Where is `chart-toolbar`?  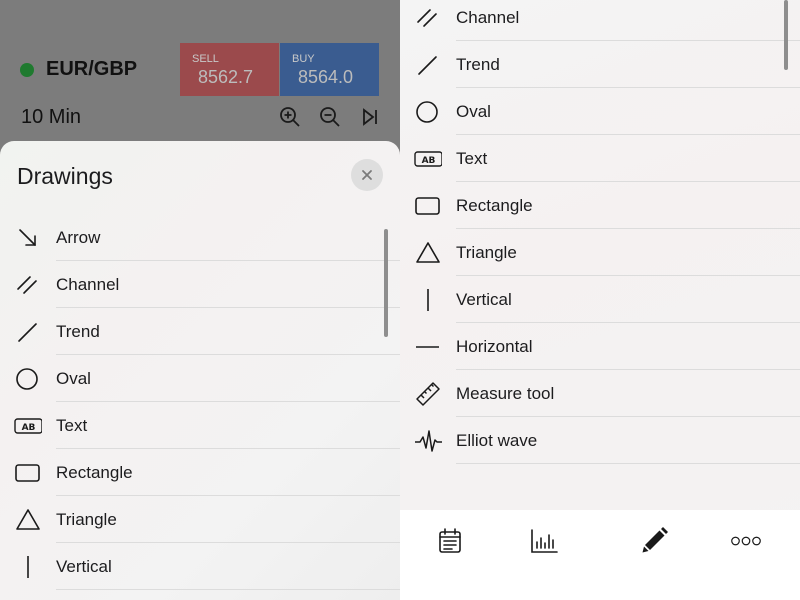
chart-toolbar is located at coordinates (330, 117).